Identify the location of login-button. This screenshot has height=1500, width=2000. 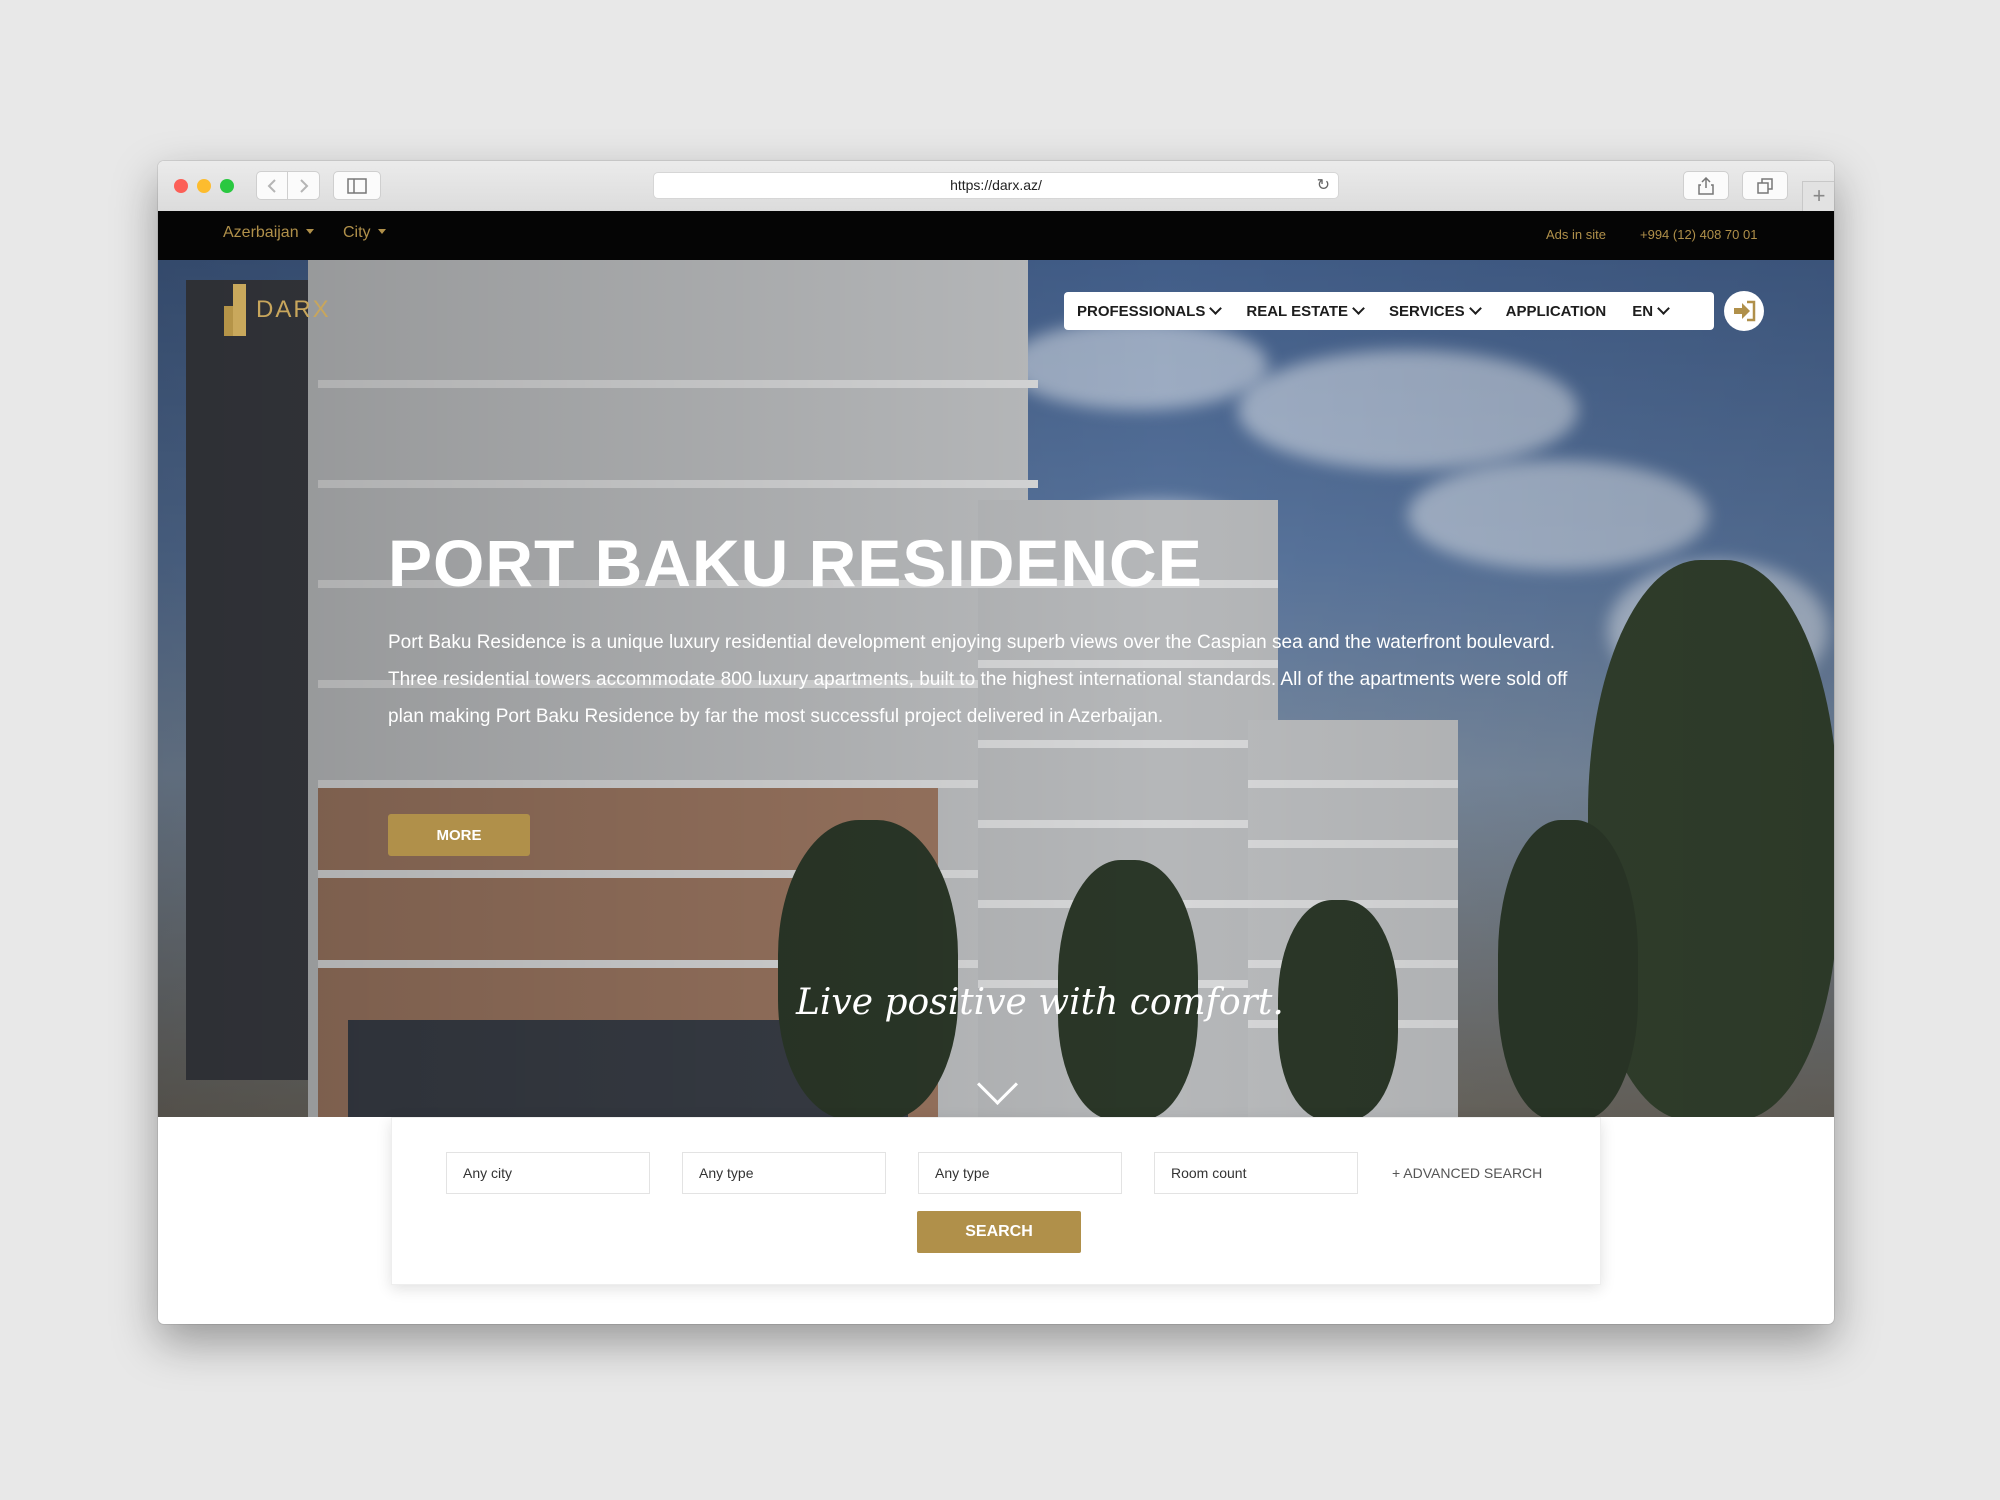
(1744, 311).